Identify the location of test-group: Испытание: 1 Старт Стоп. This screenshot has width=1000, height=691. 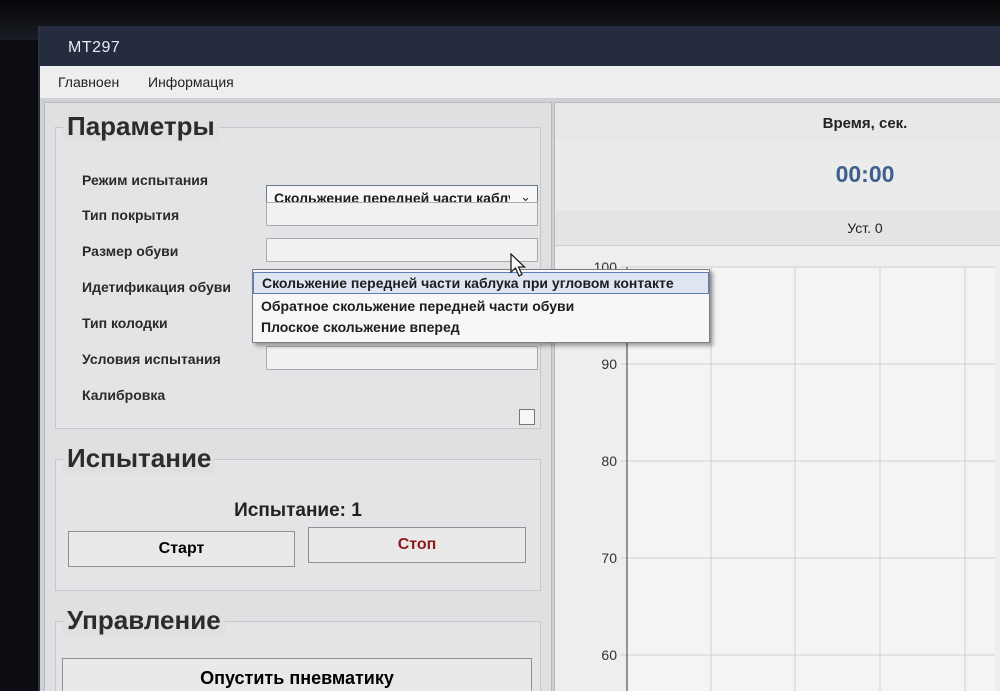
(298, 525).